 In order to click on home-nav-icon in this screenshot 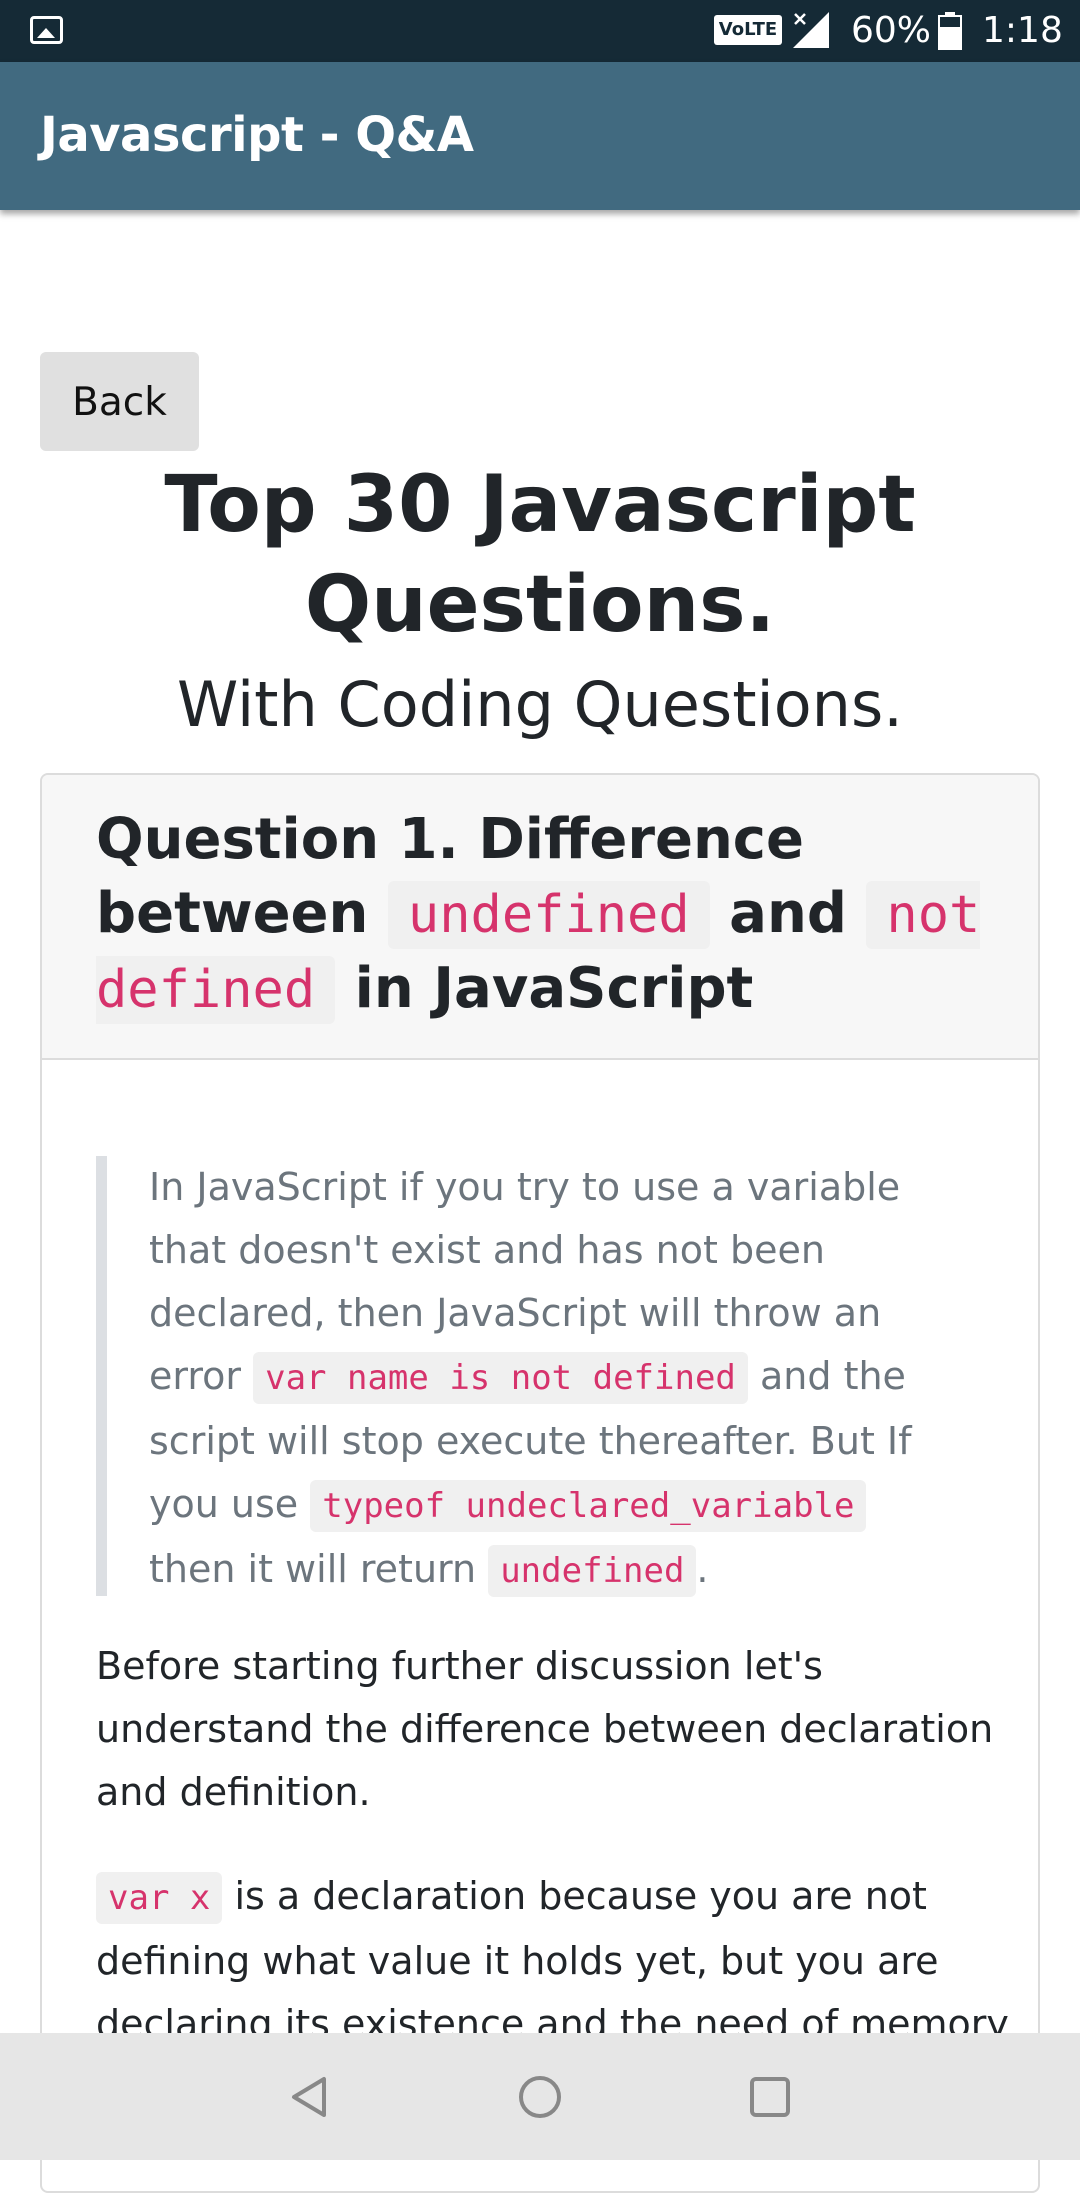, I will do `click(540, 2097)`.